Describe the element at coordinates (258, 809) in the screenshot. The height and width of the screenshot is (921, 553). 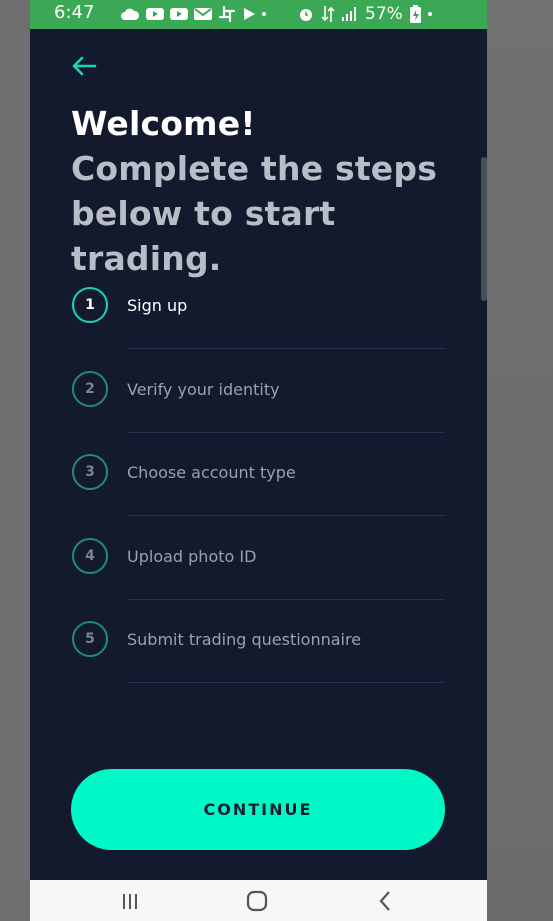
I see `continue-button: CONTINUE` at that location.